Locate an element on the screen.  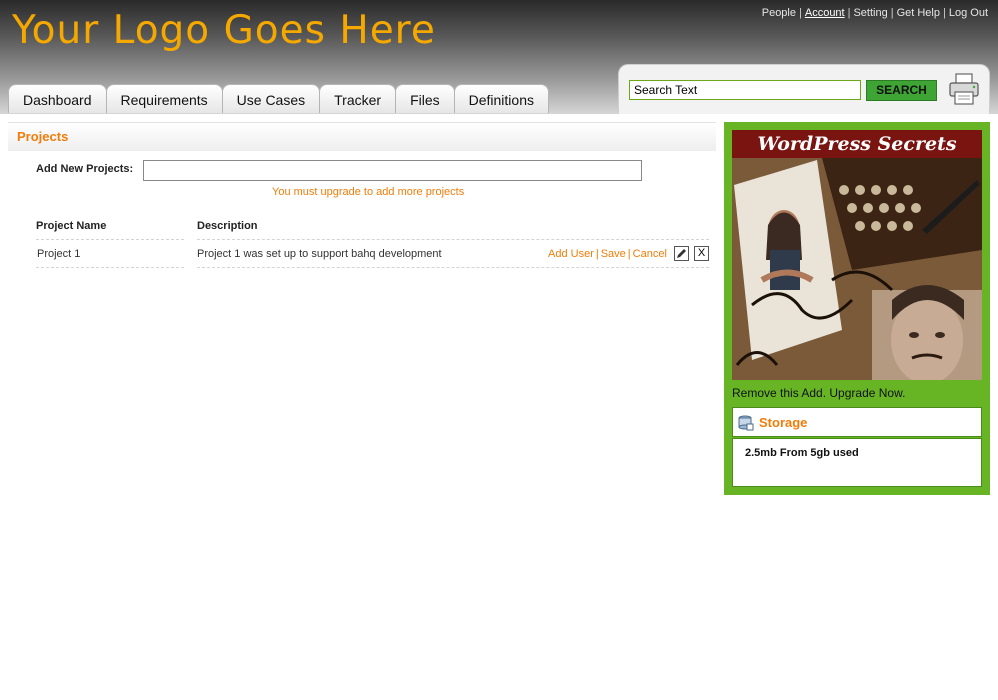
section-header is located at coordinates (362, 136).